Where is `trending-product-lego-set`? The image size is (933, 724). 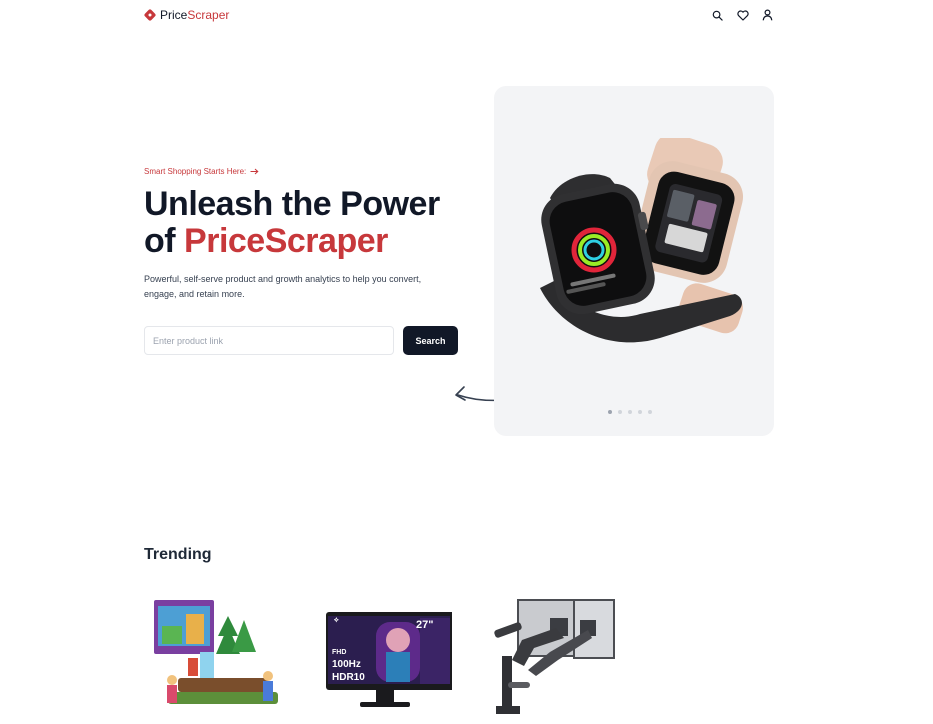 trending-product-lego-set is located at coordinates (216, 660).